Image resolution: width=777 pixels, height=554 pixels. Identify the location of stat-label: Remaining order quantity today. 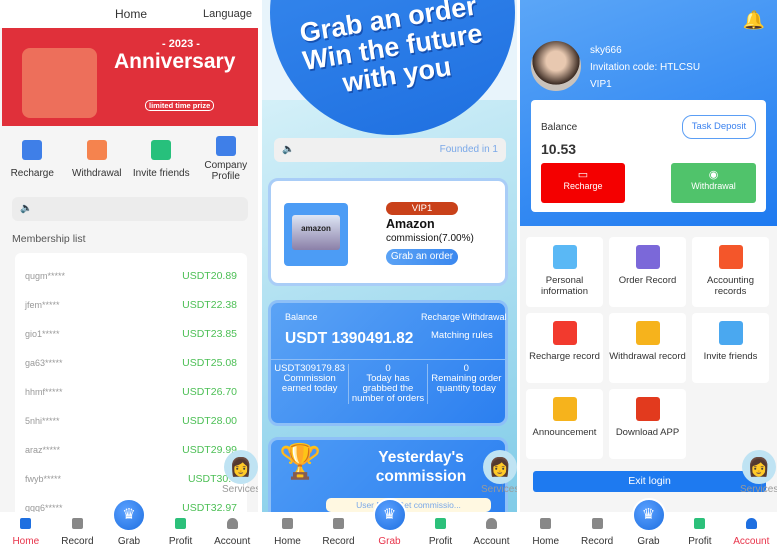
(466, 383).